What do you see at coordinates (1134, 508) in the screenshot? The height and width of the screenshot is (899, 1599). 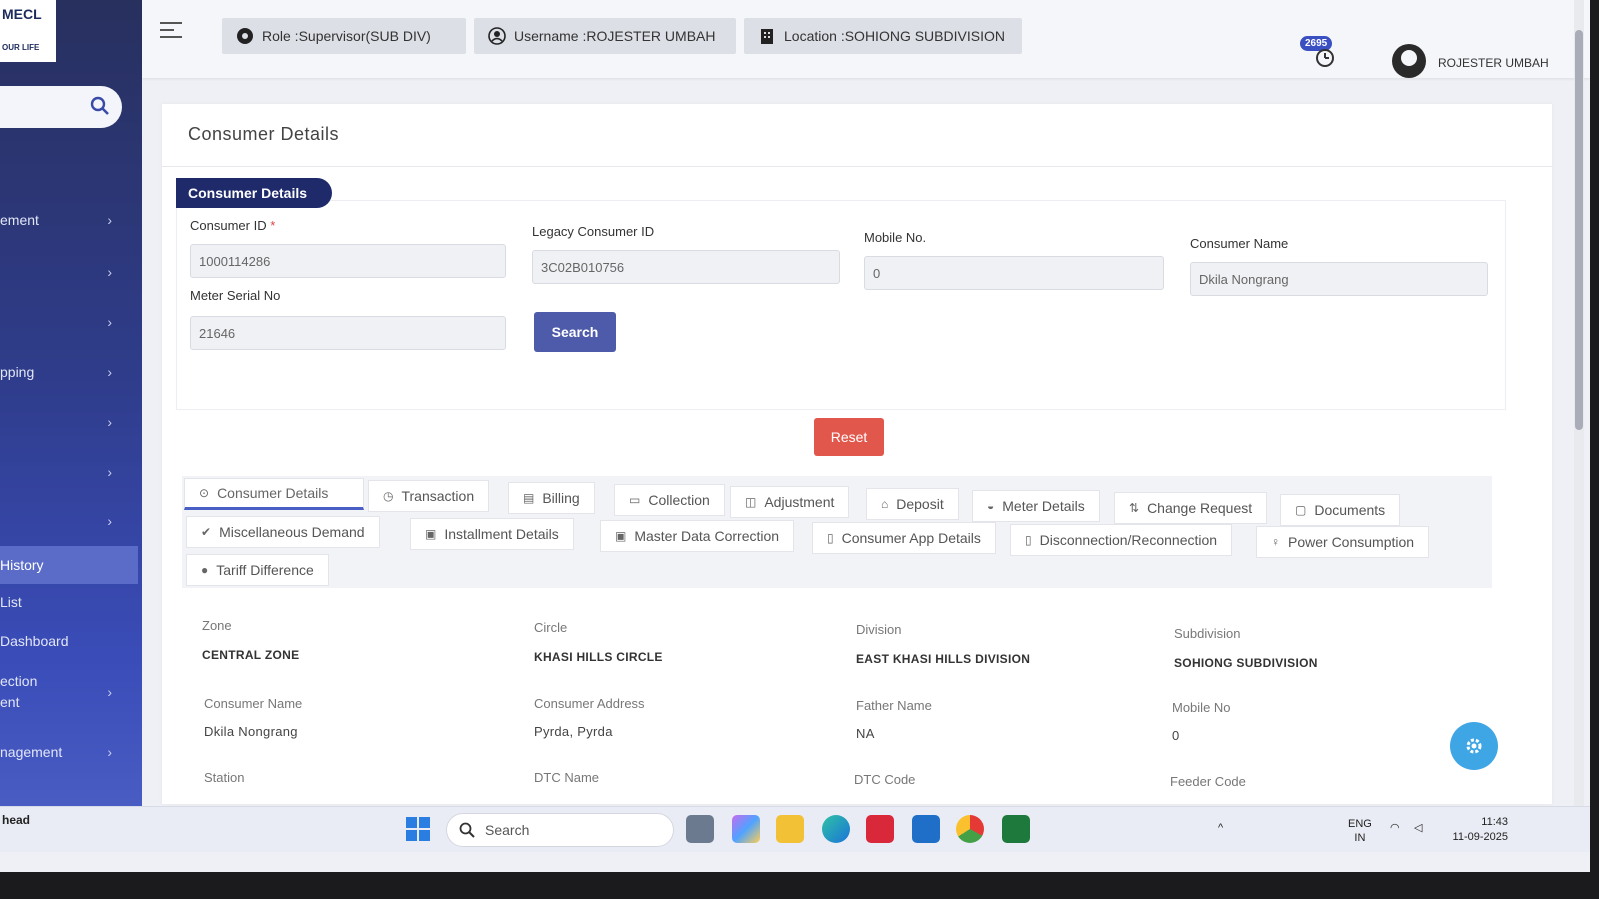 I see `swap-icon: ⇅` at bounding box center [1134, 508].